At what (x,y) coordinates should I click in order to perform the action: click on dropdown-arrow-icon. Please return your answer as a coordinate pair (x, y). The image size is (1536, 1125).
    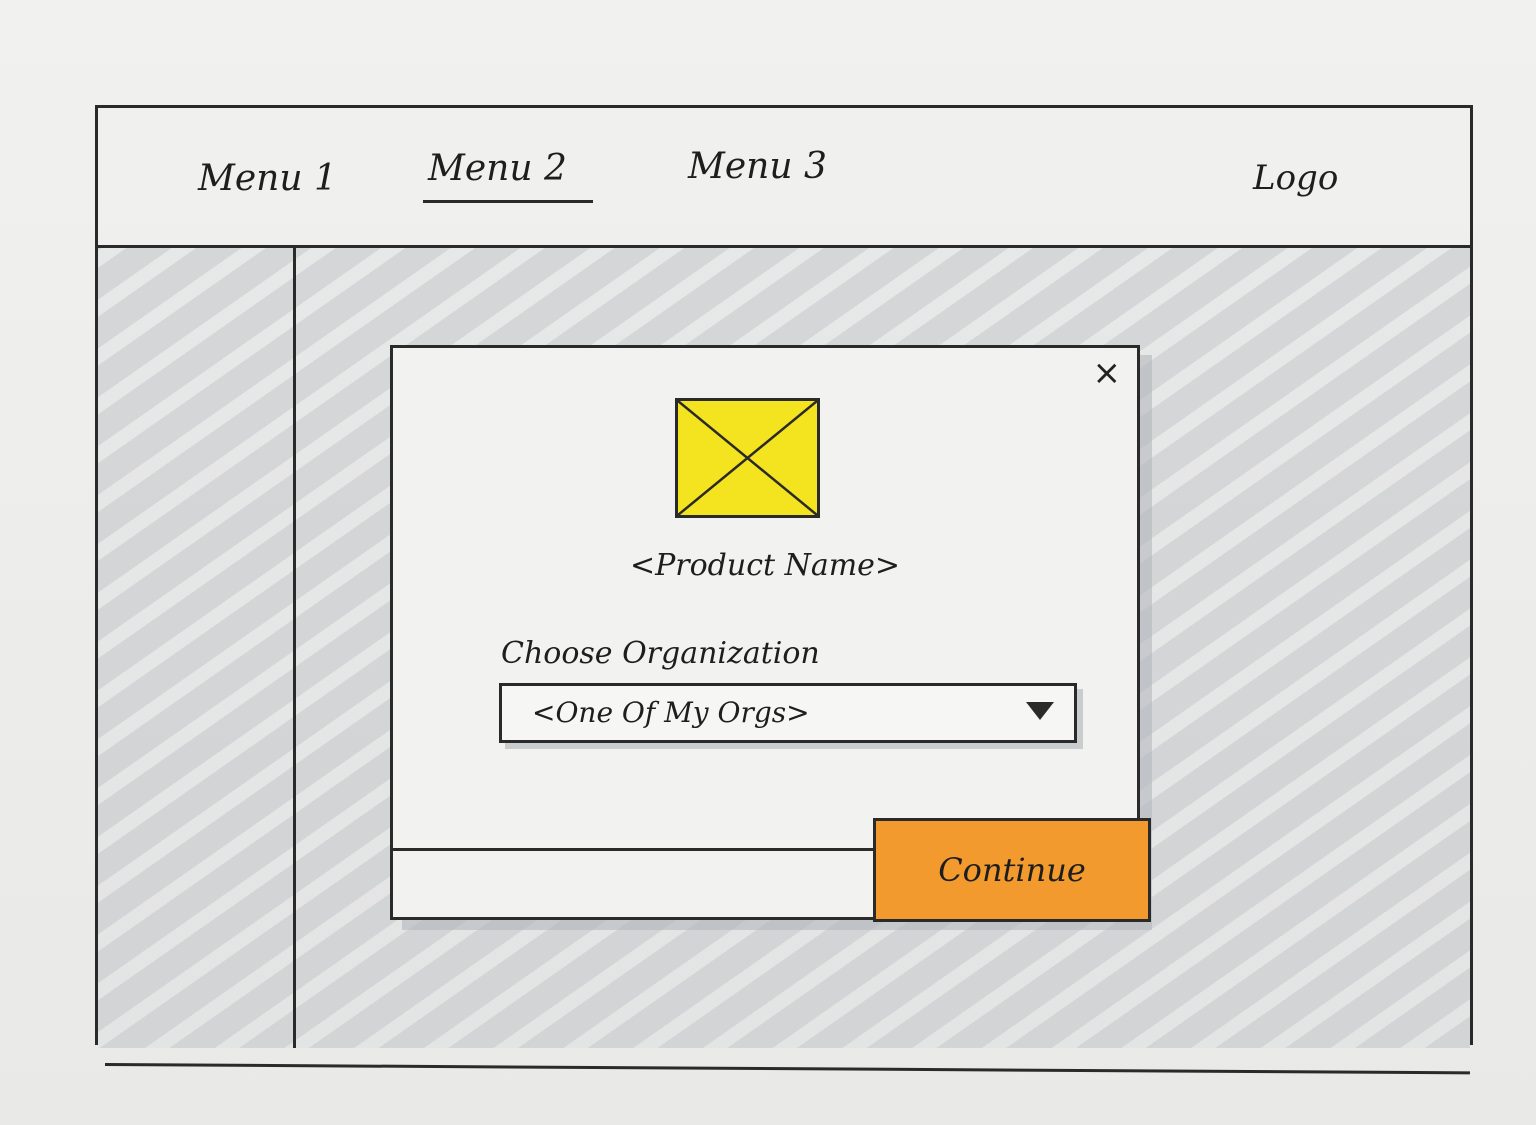
    Looking at the image, I should click on (1040, 711).